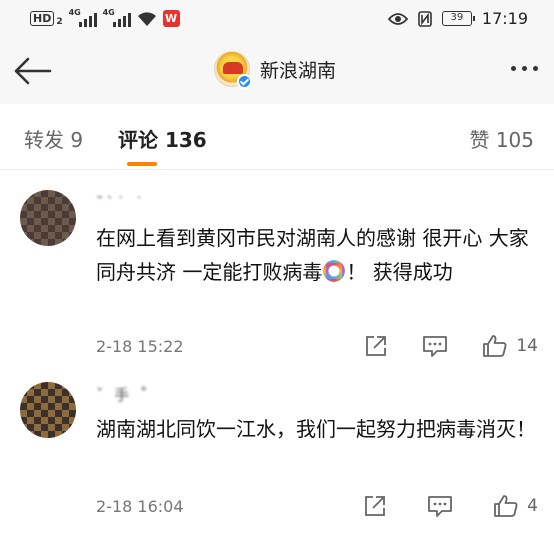  What do you see at coordinates (121, 203) in the screenshot?
I see `comment-author: ˘ˋ˙ ˙` at bounding box center [121, 203].